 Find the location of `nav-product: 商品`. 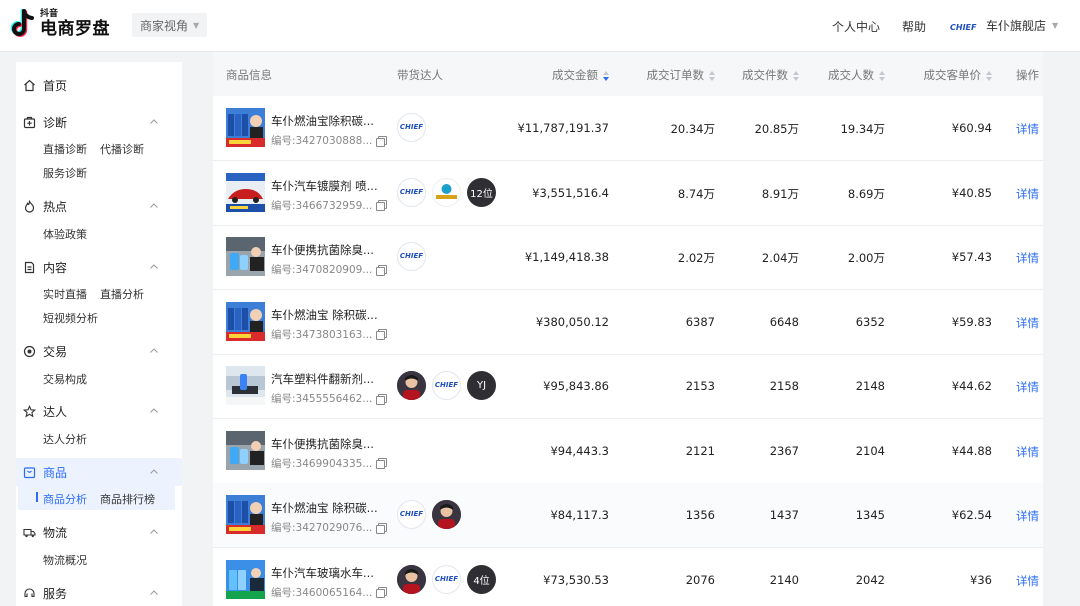

nav-product: 商品 is located at coordinates (99, 472).